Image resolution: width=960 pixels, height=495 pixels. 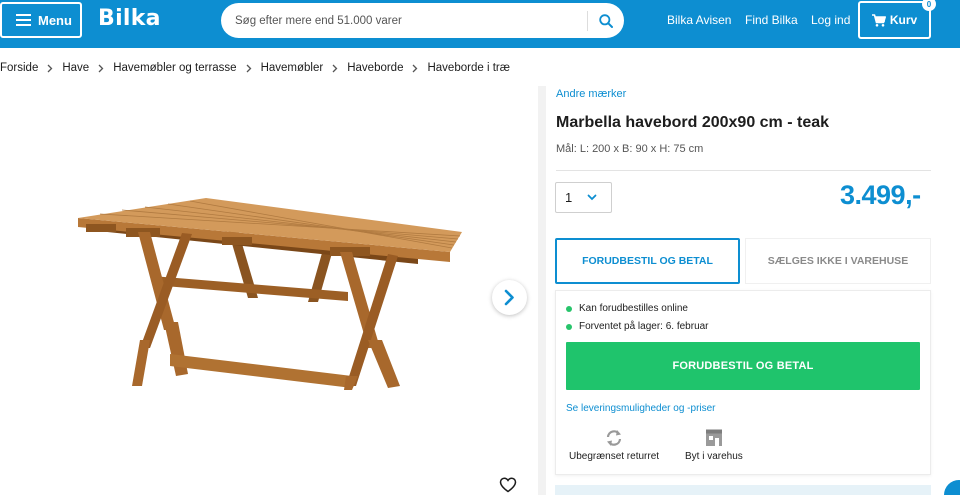 I want to click on feature-exchange-in-store: Byt i varehus, so click(x=714, y=445).